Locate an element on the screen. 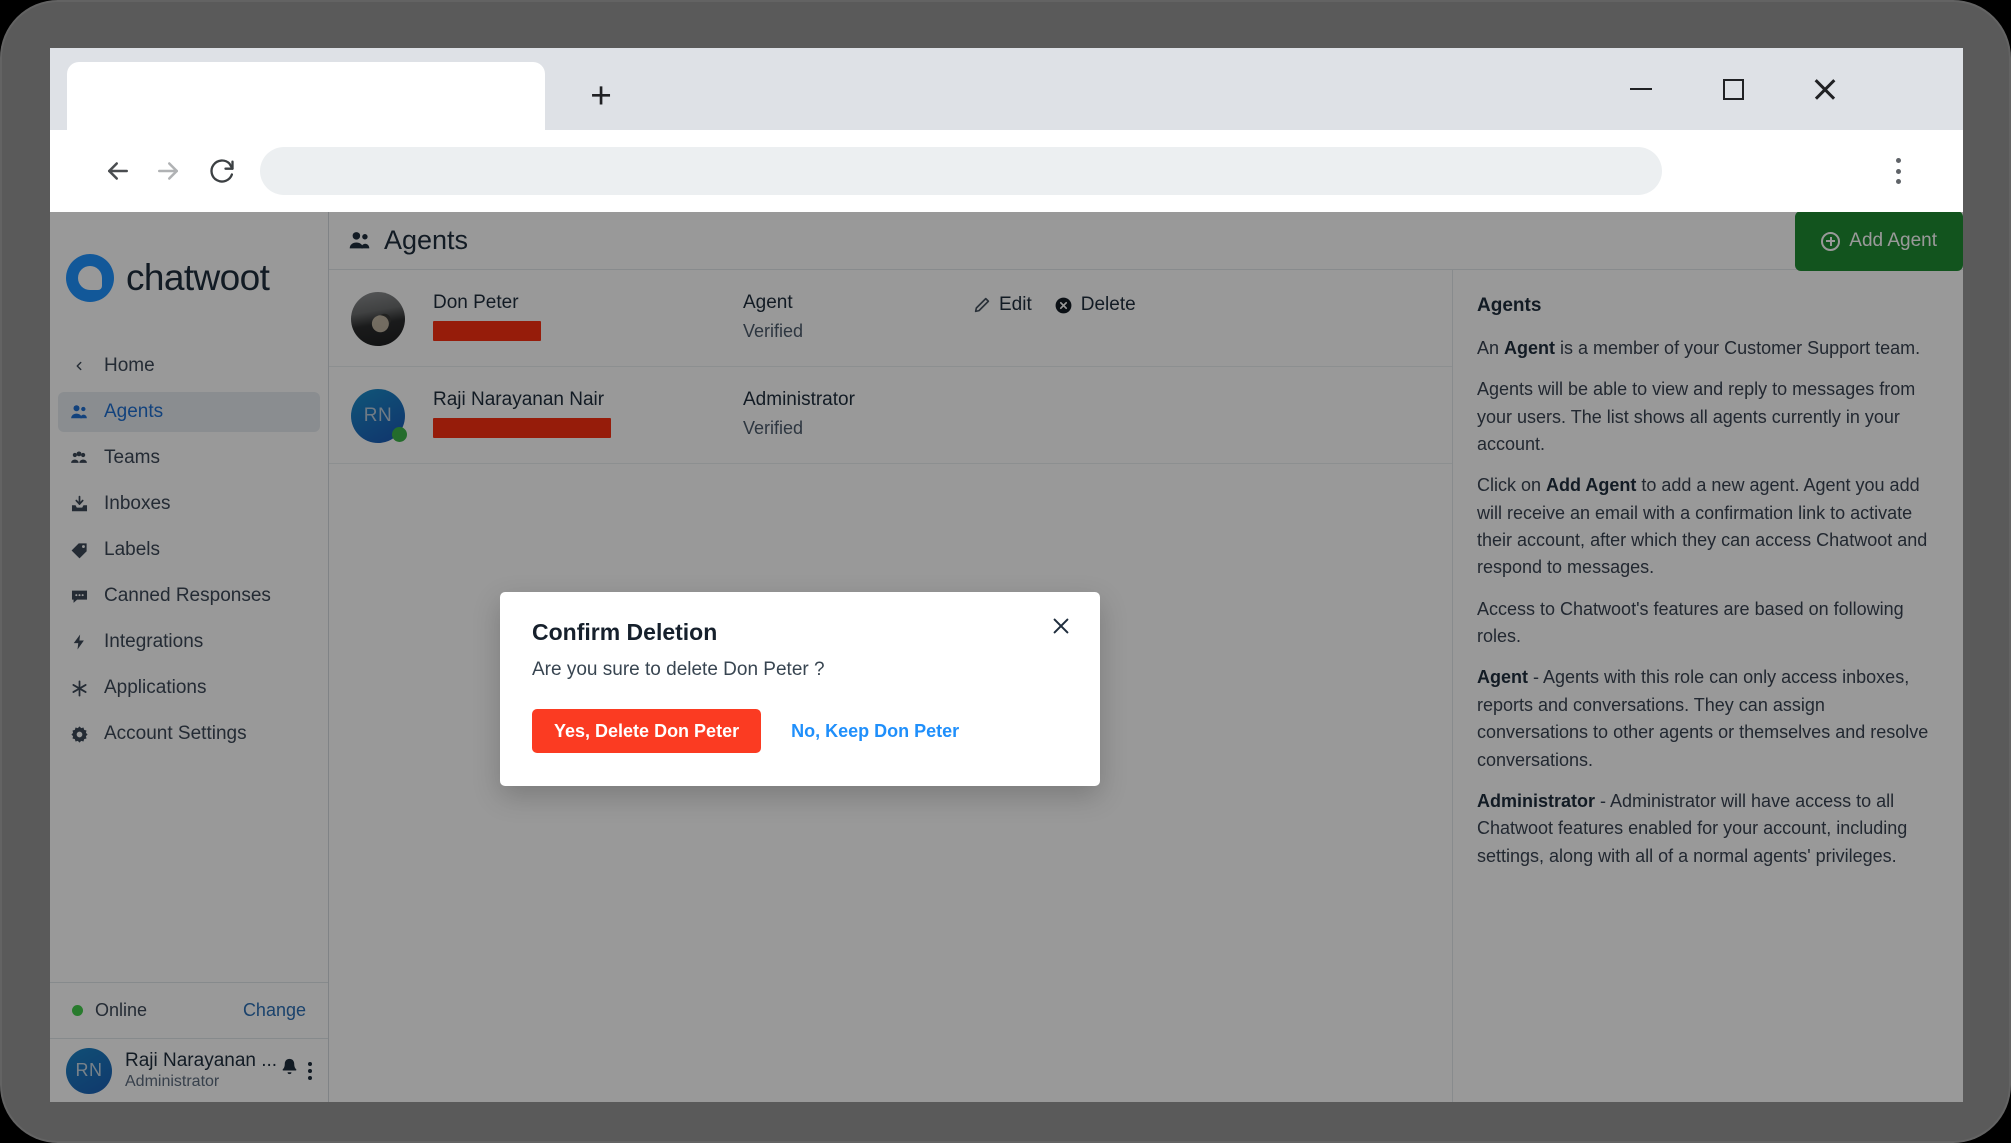  browser-tab-strip: + is located at coordinates (1006, 89).